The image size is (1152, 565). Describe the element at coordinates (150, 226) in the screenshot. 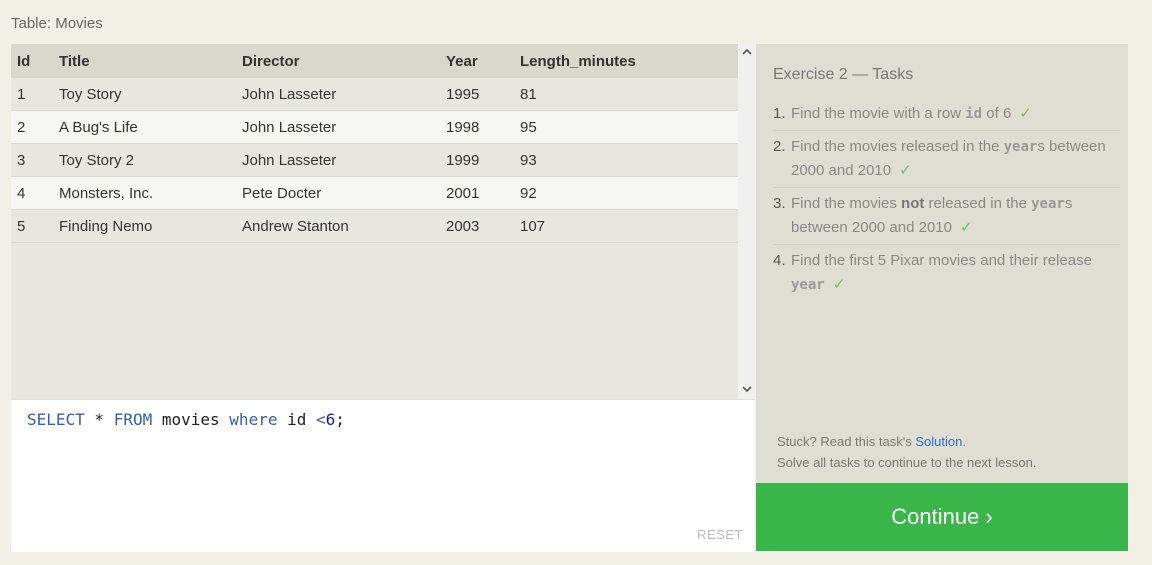

I see `cell-title: Finding Nemo` at that location.